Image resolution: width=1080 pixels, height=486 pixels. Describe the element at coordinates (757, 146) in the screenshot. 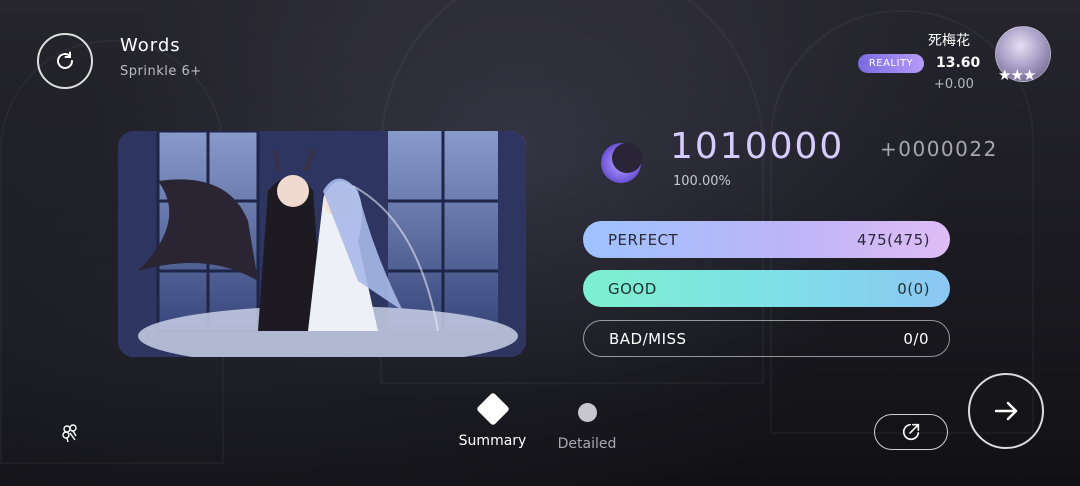

I see `score-value: 1010000` at that location.